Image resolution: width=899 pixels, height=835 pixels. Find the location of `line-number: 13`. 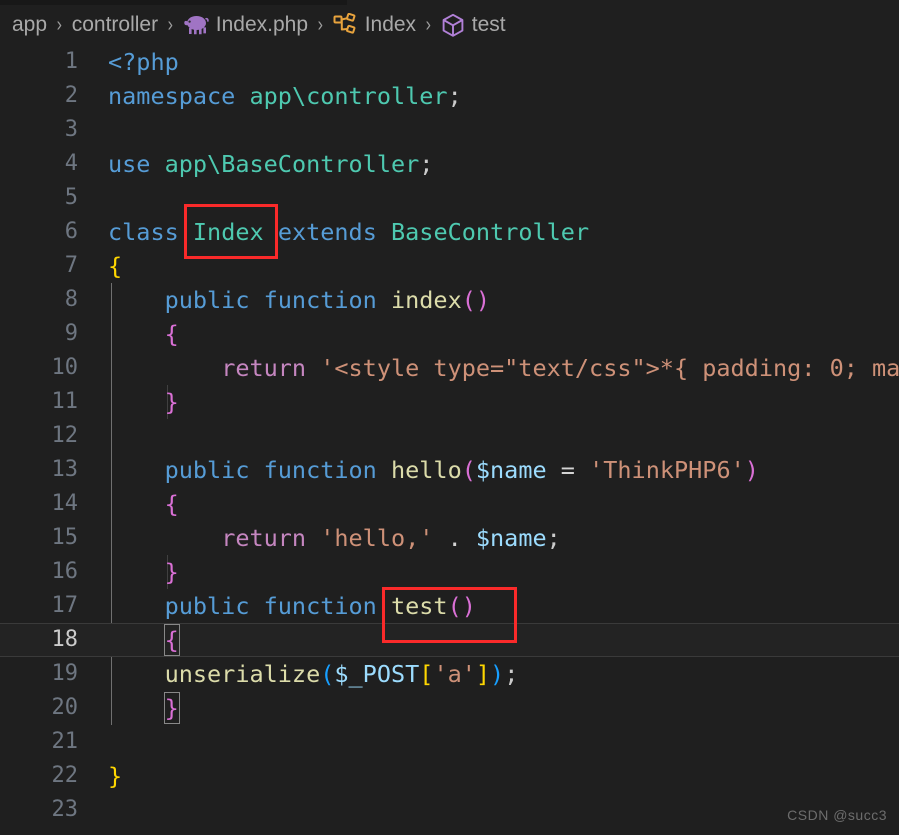

line-number: 13 is located at coordinates (65, 469).